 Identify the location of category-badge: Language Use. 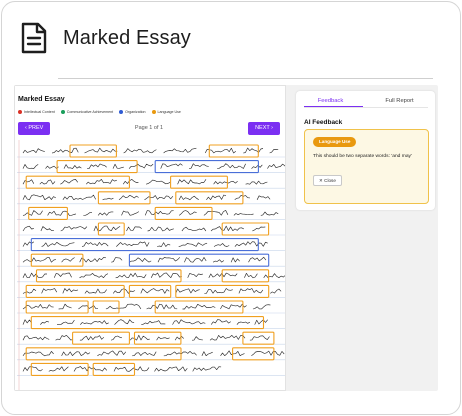
(335, 142).